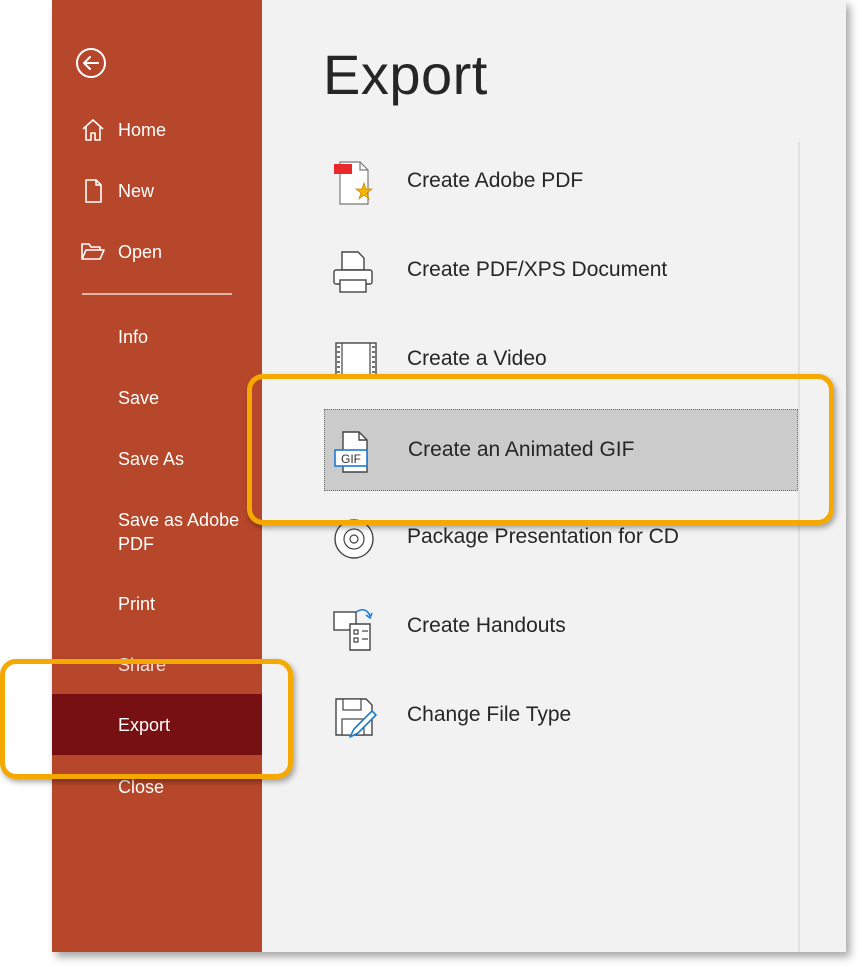 This screenshot has width=862, height=967. I want to click on option-label: Create a Video, so click(477, 358).